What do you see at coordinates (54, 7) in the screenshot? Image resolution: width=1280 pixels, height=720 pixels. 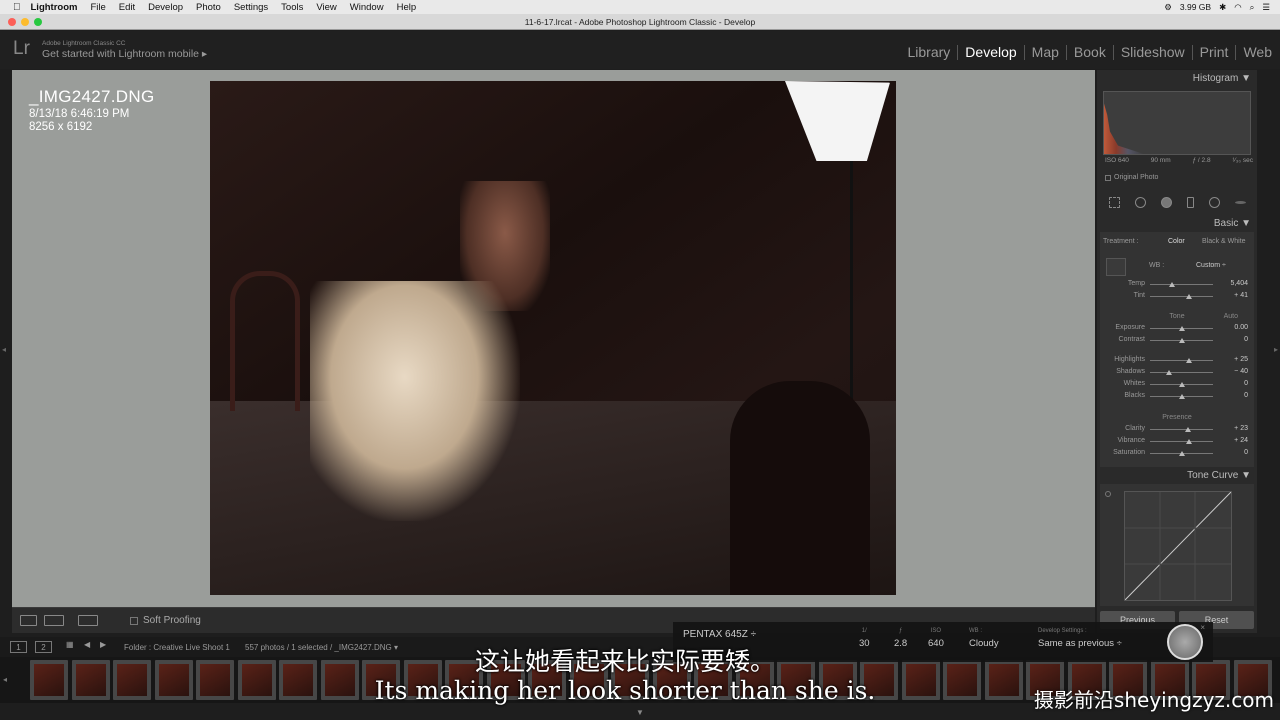 I see `menu-lightroom: Lightroom` at bounding box center [54, 7].